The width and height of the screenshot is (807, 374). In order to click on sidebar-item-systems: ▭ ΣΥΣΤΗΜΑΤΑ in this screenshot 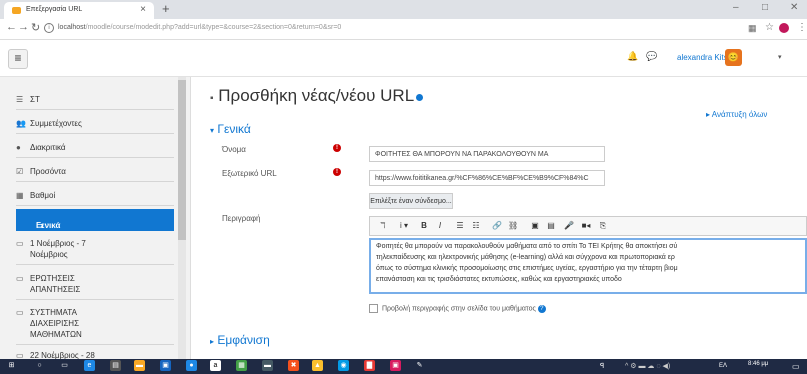, I will do `click(101, 312)`.